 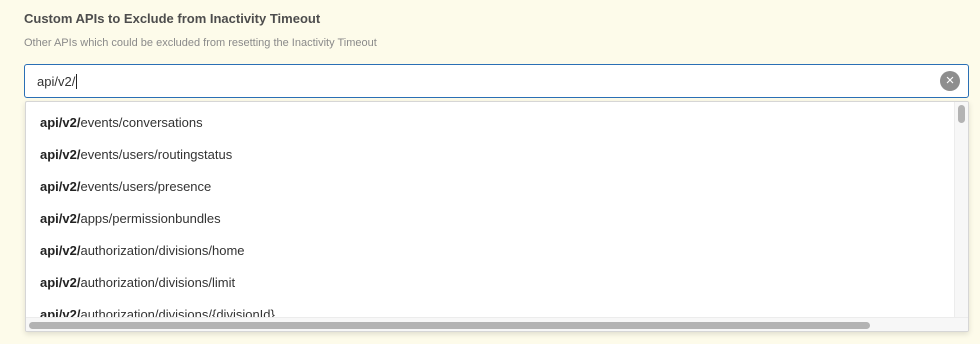 What do you see at coordinates (490, 123) in the screenshot?
I see `suggestion-item: api/v2/events/conversations` at bounding box center [490, 123].